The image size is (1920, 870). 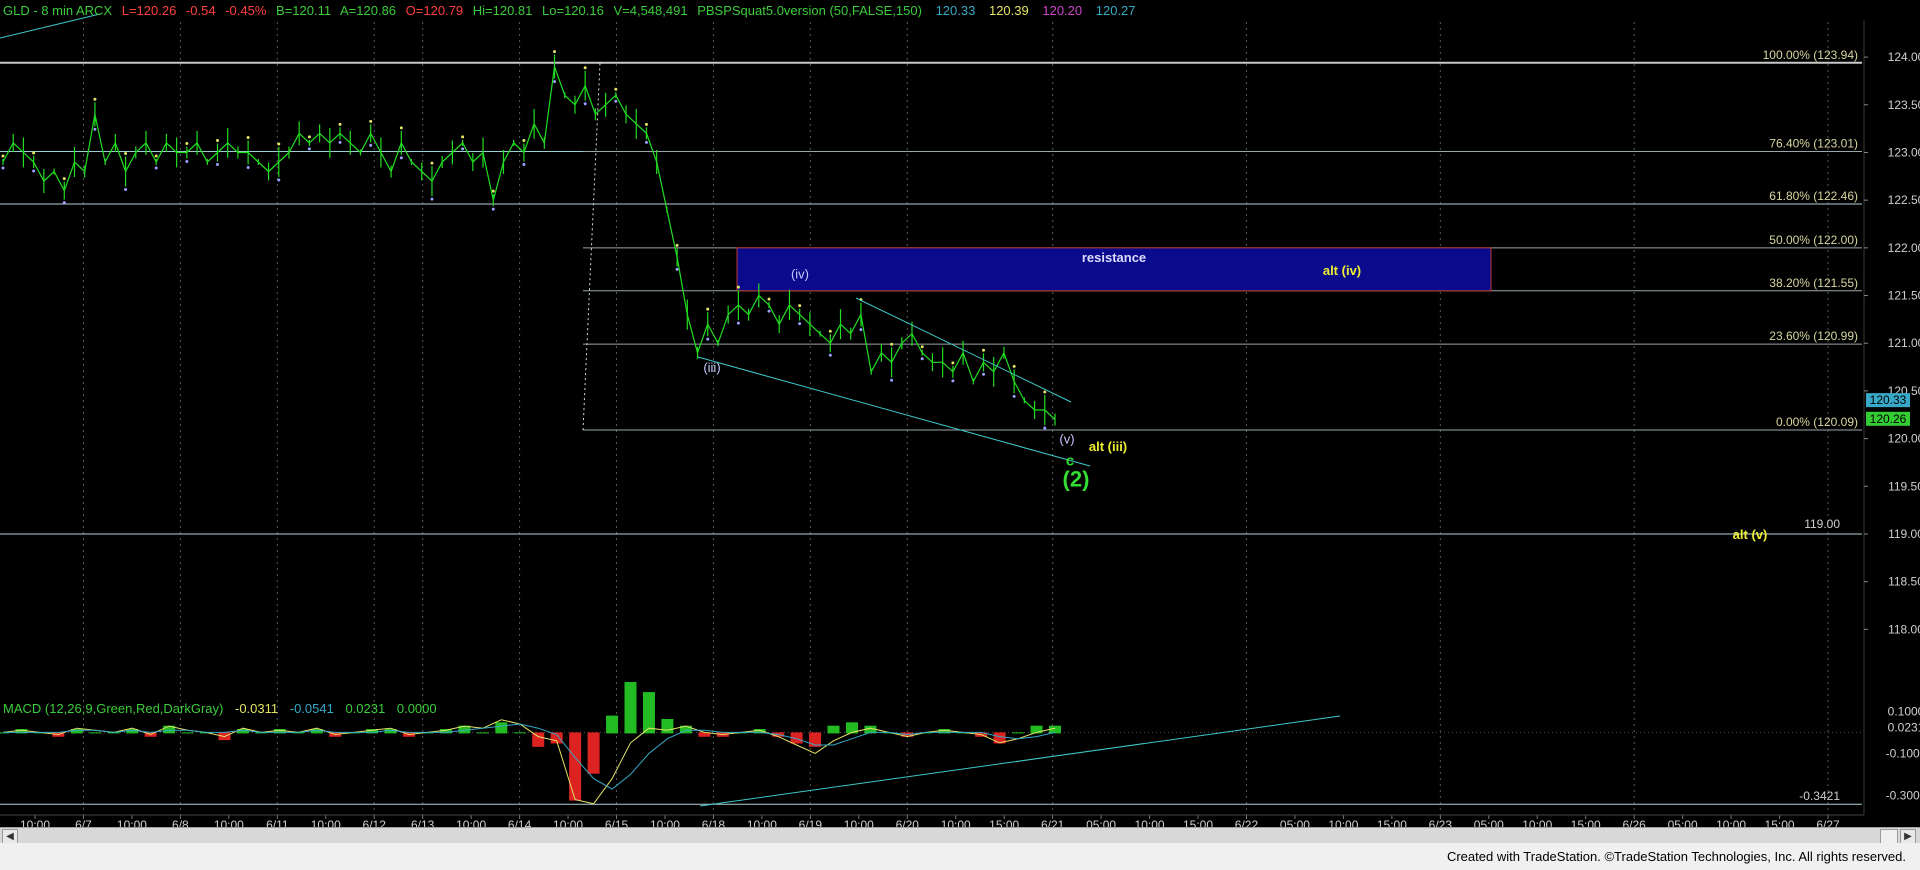 What do you see at coordinates (1904, 296) in the screenshot?
I see `price-tick-label: 121.50` at bounding box center [1904, 296].